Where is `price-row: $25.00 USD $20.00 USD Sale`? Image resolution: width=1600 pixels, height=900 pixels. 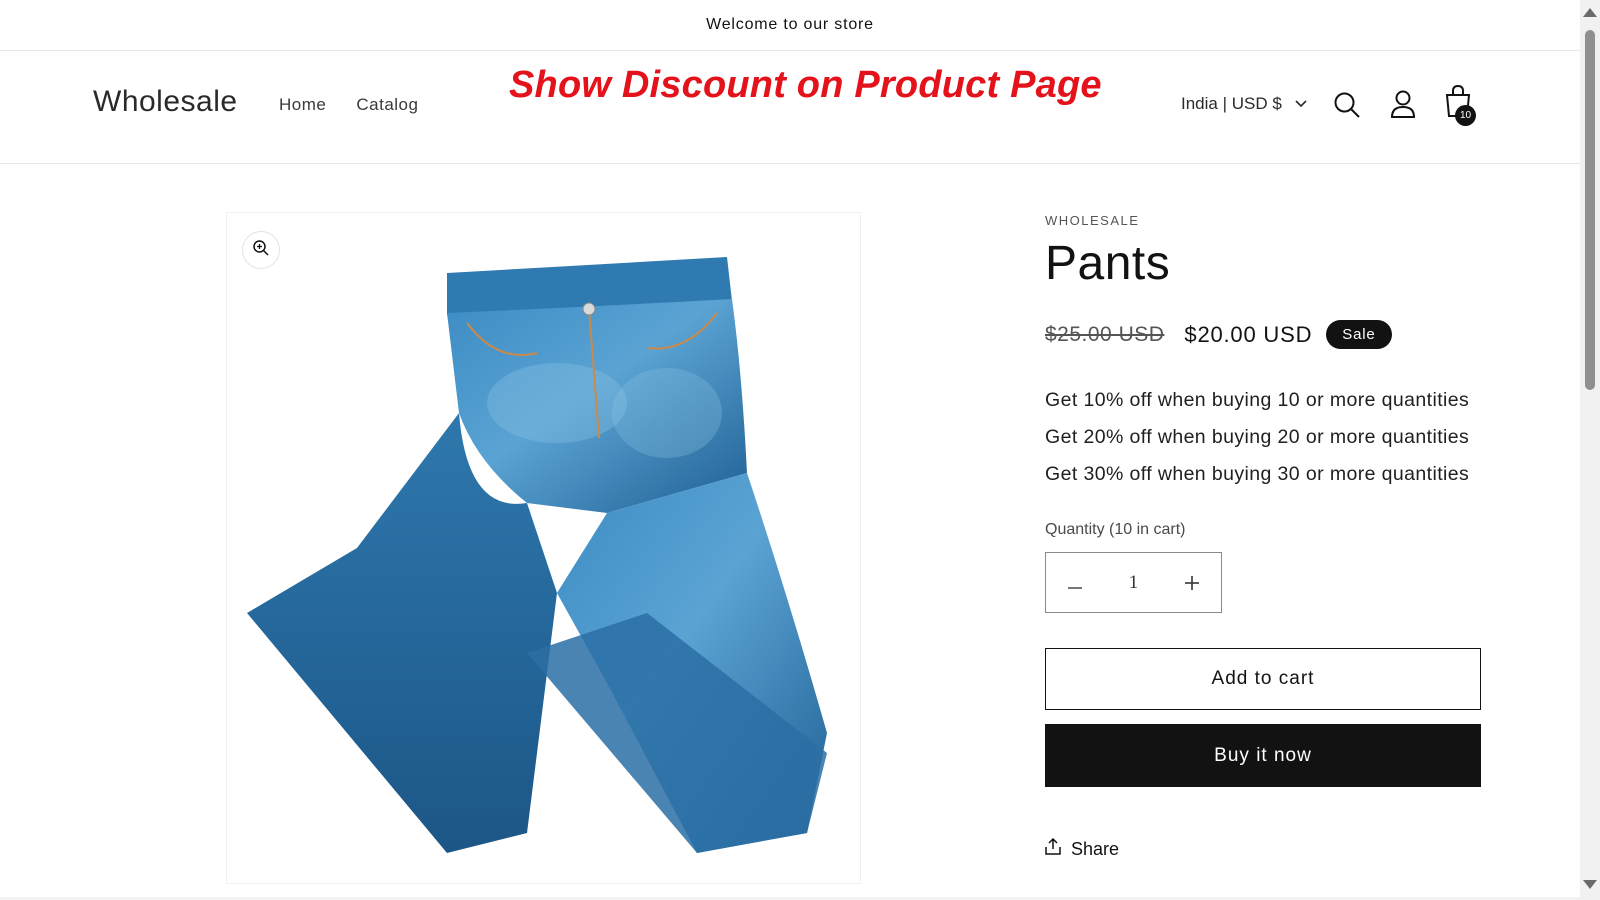
price-row: $25.00 USD $20.00 USD Sale is located at coordinates (1218, 334).